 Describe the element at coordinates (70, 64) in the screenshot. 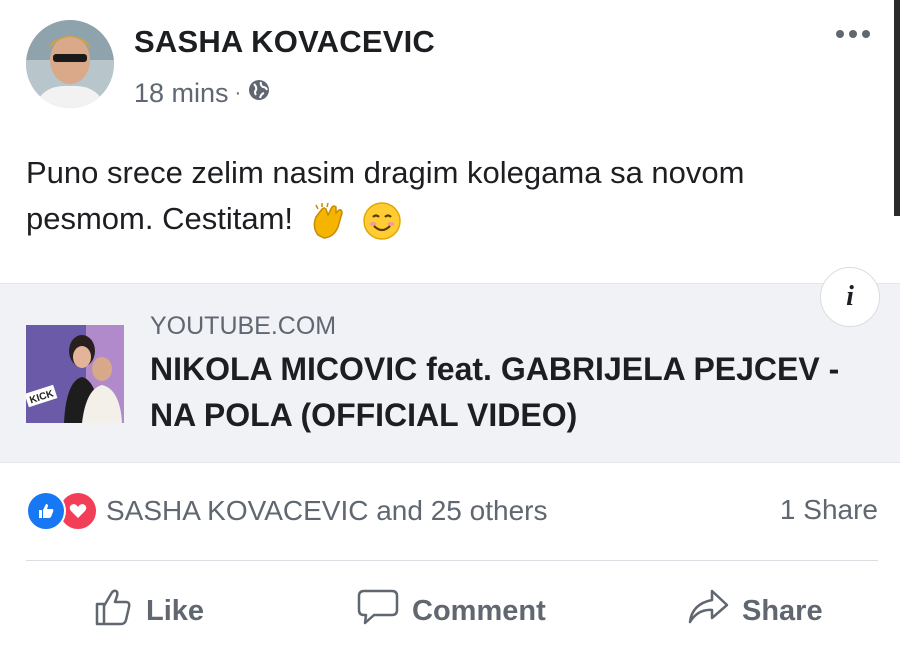

I see `avatar` at that location.